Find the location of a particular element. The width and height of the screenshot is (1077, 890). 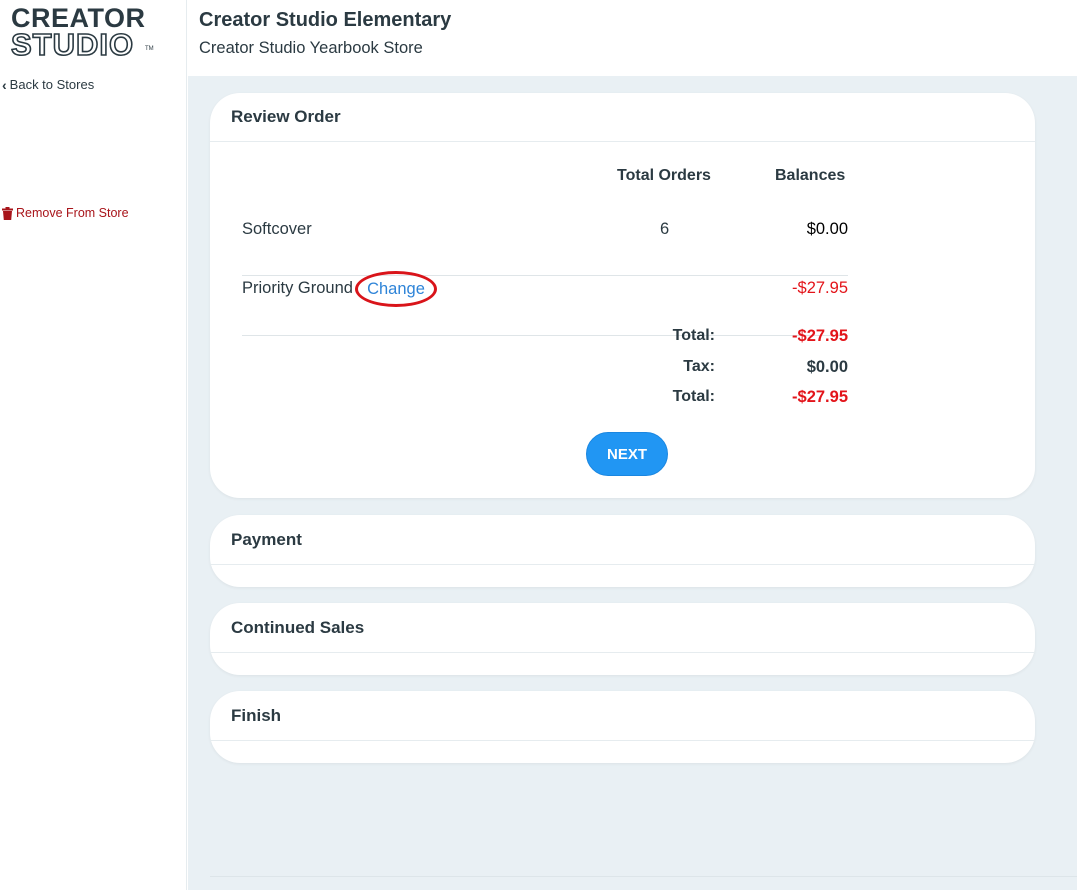

continued-sales-card: Continued Sales is located at coordinates (622, 639).